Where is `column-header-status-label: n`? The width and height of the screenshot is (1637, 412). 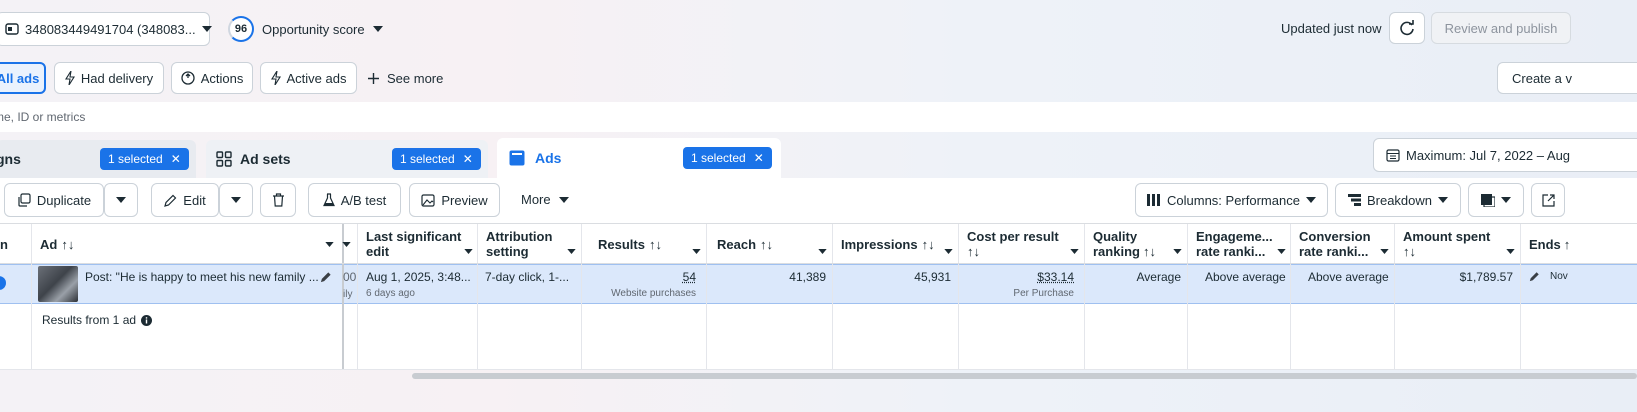 column-header-status-label: n is located at coordinates (4, 244).